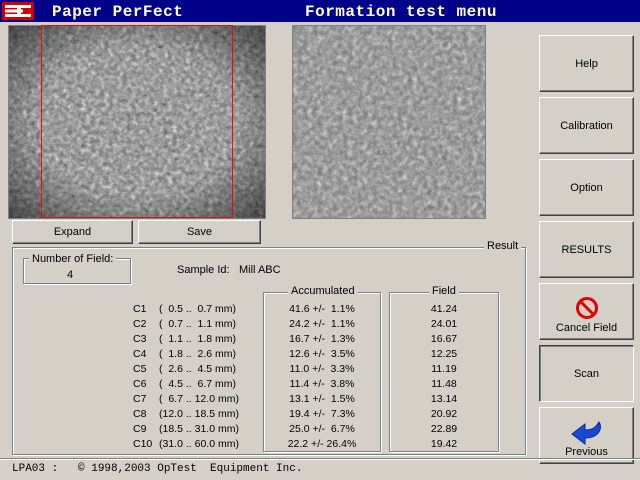 This screenshot has height=480, width=640. I want to click on row-class: C10, so click(143, 444).